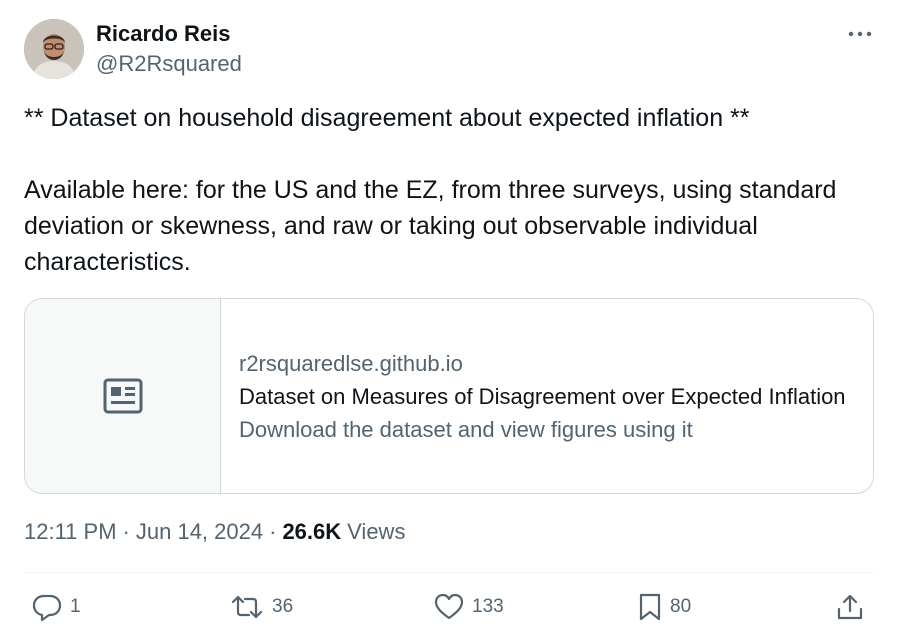 Image resolution: width=898 pixels, height=643 pixels. I want to click on like-button: 133, so click(469, 607).